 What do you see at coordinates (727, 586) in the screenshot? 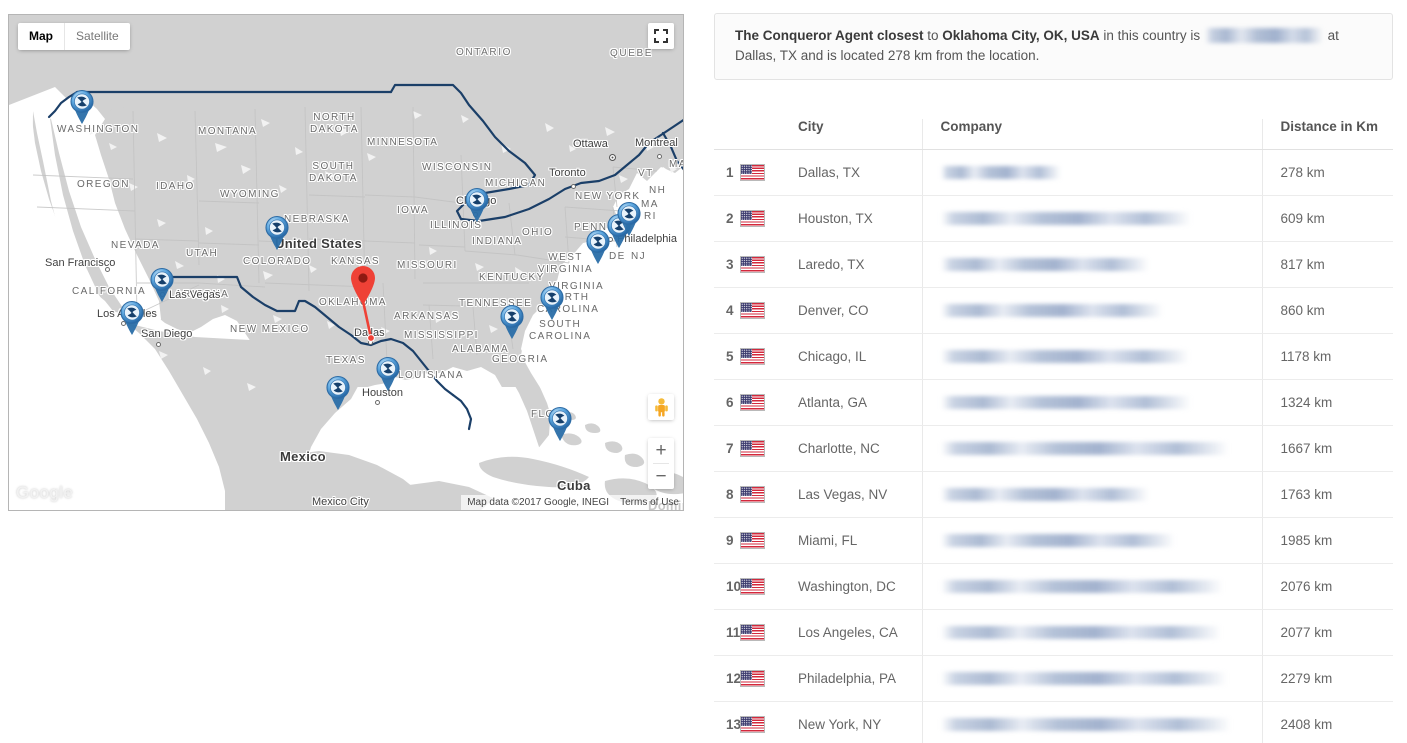
I see `row-index: 10` at bounding box center [727, 586].